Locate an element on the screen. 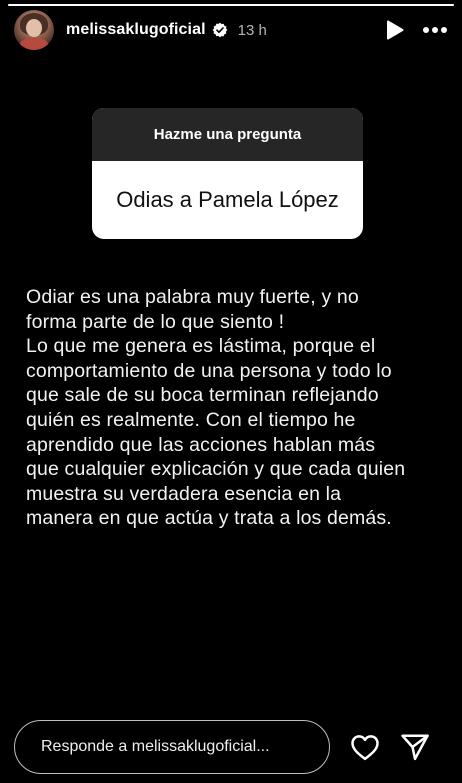 The width and height of the screenshot is (462, 783). heart-icon is located at coordinates (365, 747).